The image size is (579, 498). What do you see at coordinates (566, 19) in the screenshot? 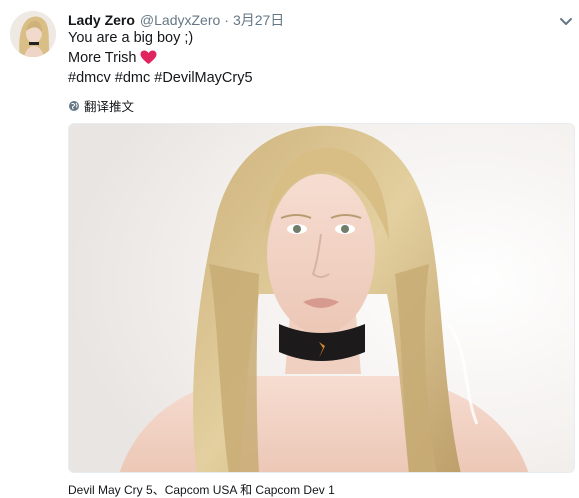
I see `chevron-down-icon` at bounding box center [566, 19].